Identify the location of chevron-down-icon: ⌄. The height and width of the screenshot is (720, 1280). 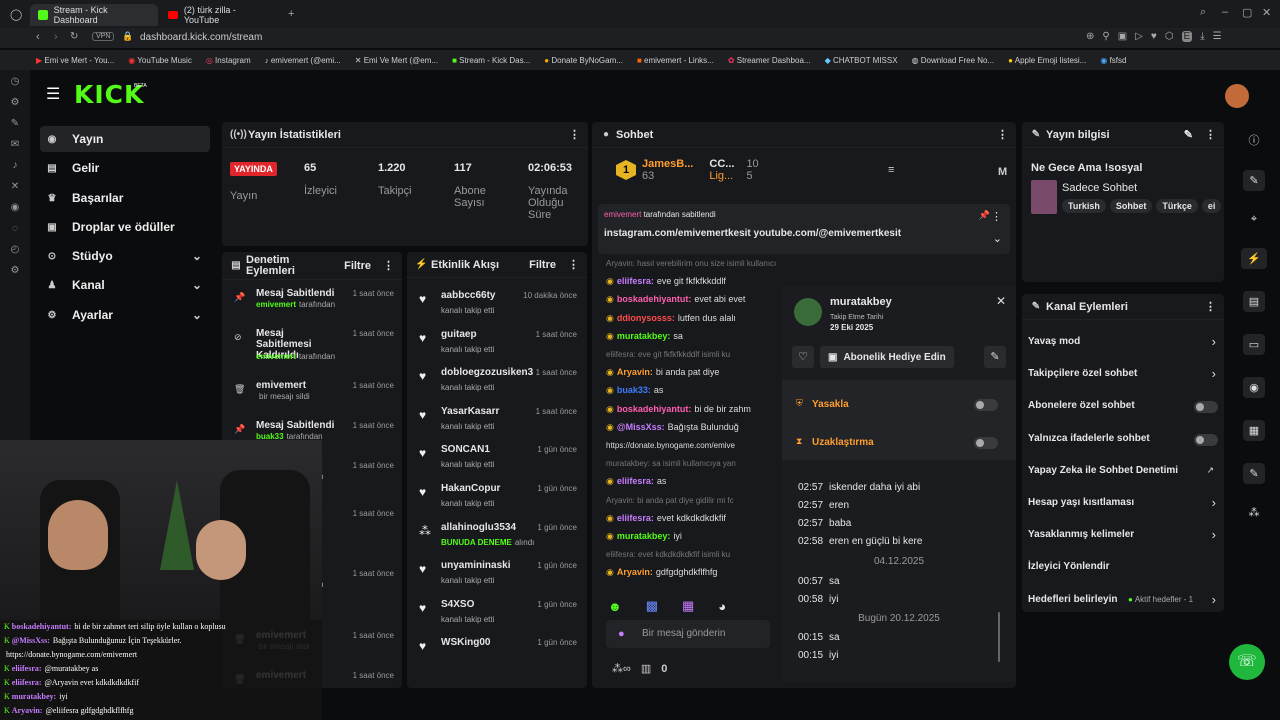
(997, 238).